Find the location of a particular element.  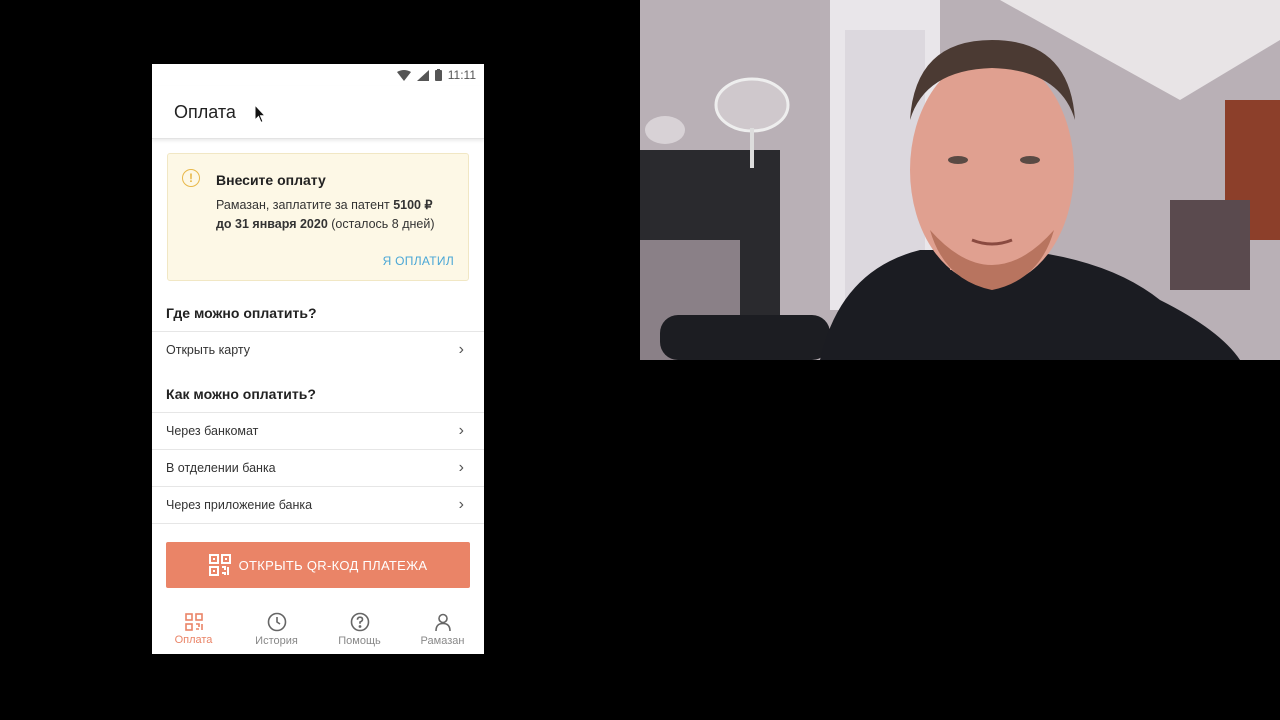

battery-icon is located at coordinates (438, 75).